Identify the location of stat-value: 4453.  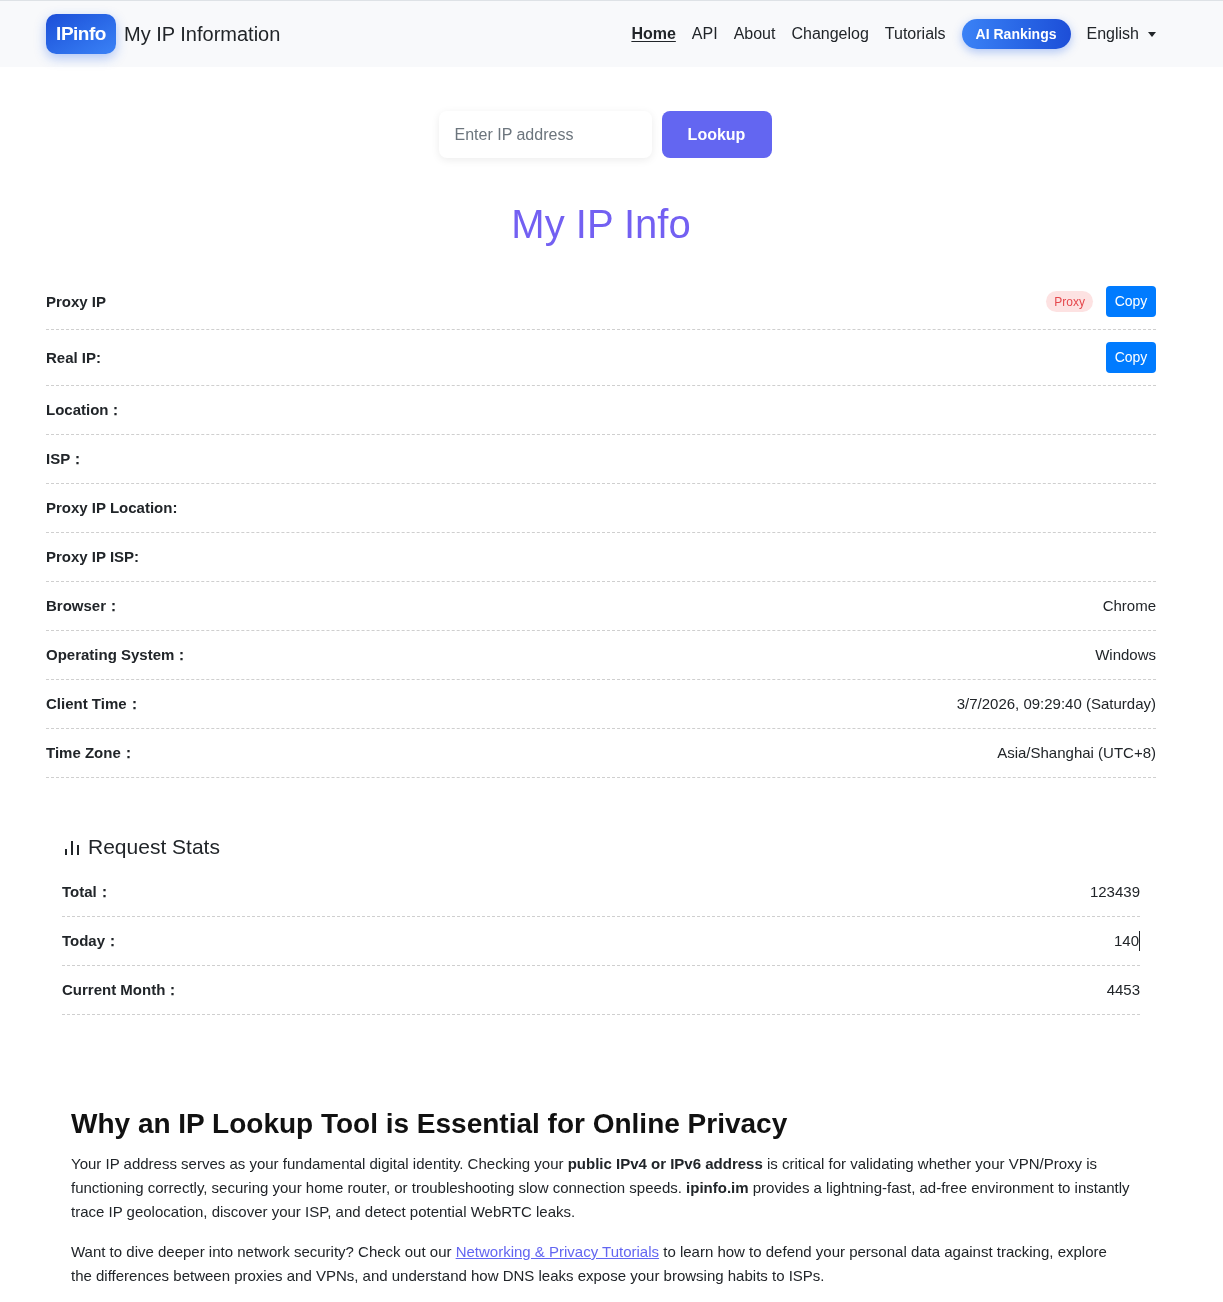
(1123, 990).